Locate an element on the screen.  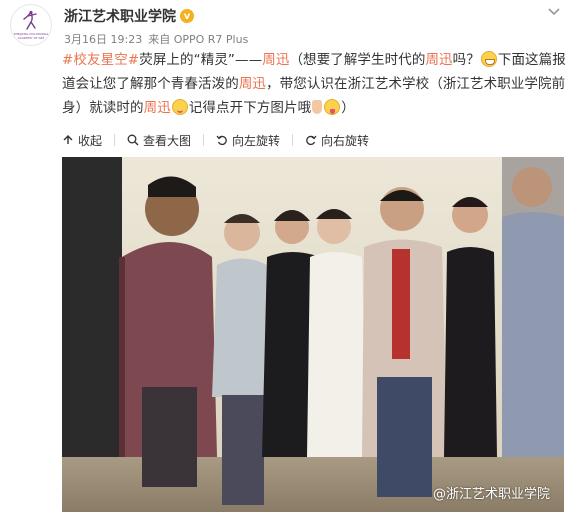
rotate-left-icon is located at coordinates (221, 140).